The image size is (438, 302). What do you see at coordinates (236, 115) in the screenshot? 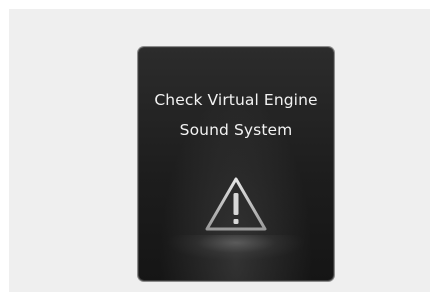
I see `warning-message: Check Virtual Engine Sound System` at bounding box center [236, 115].